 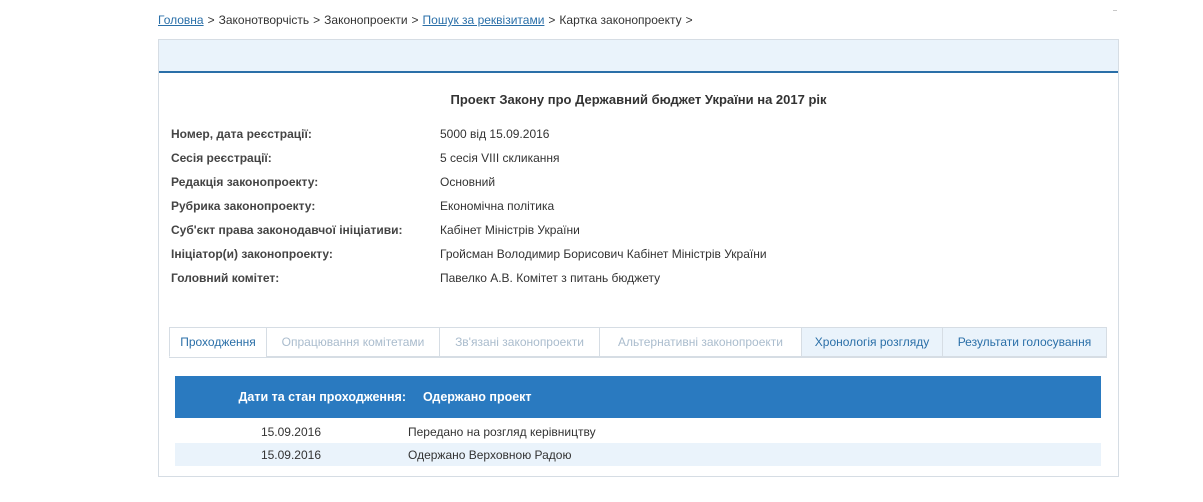 What do you see at coordinates (217, 342) in the screenshot?
I see `tab-passage: Проходження` at bounding box center [217, 342].